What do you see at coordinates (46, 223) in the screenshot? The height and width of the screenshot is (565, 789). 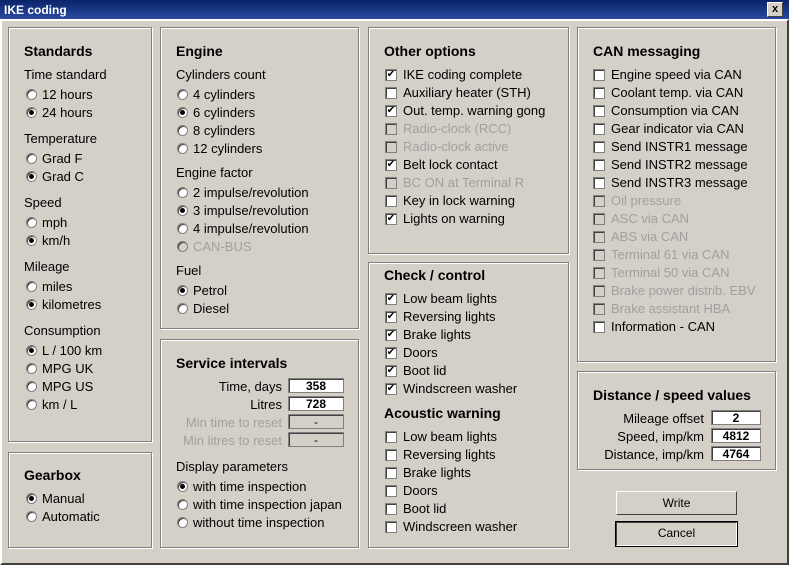 I see `radio-mph: mph` at bounding box center [46, 223].